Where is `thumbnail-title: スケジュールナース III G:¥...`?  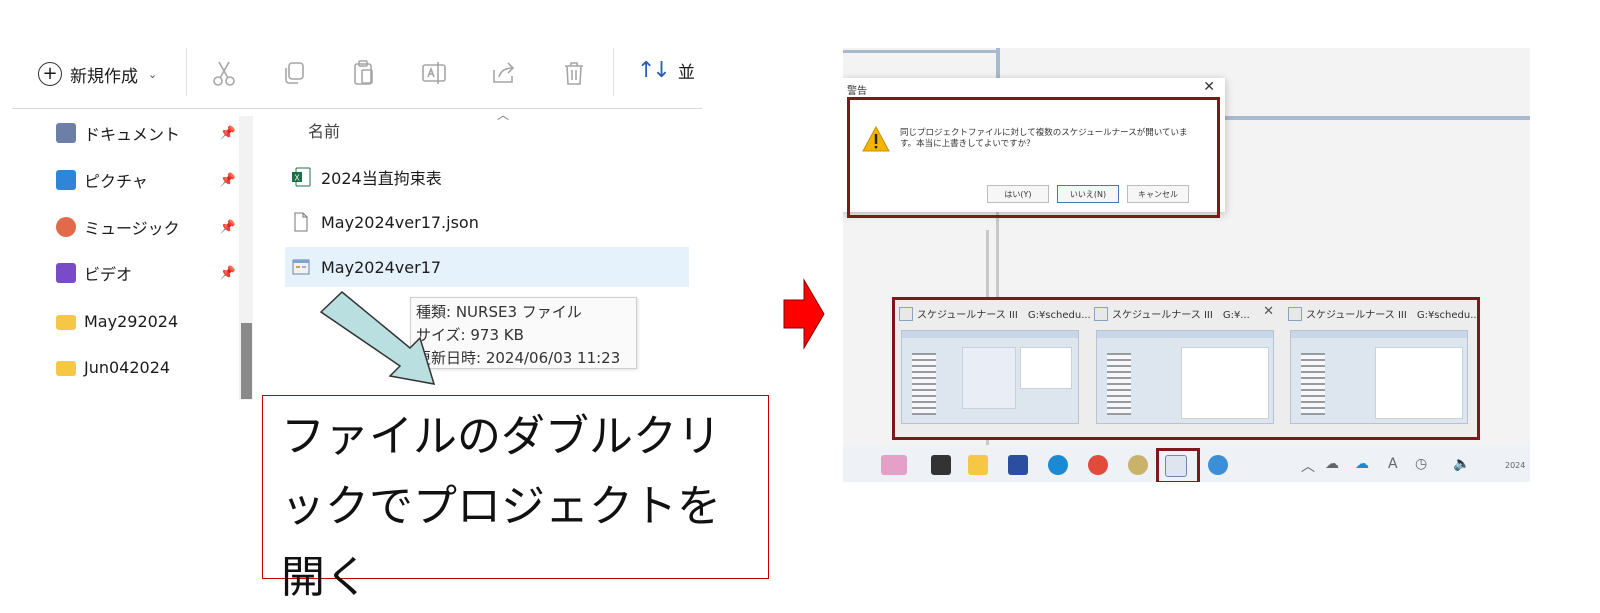
thumbnail-title: スケジュールナース III G:¥... is located at coordinates (1181, 315).